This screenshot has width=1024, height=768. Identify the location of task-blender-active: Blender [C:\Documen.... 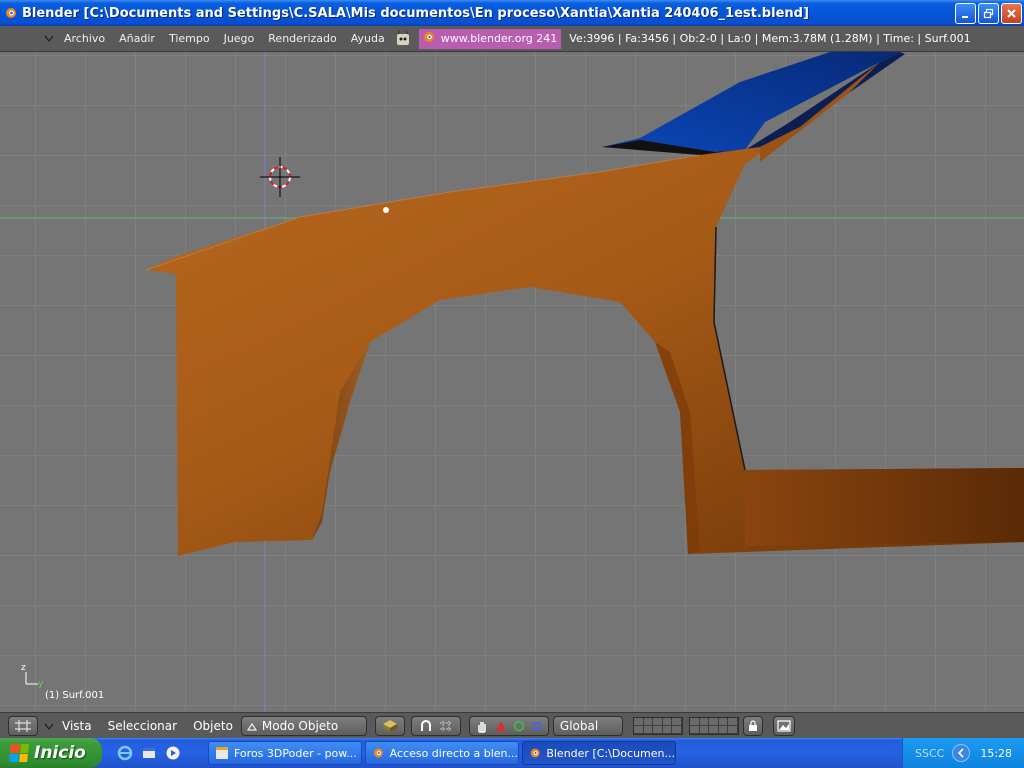
(599, 753).